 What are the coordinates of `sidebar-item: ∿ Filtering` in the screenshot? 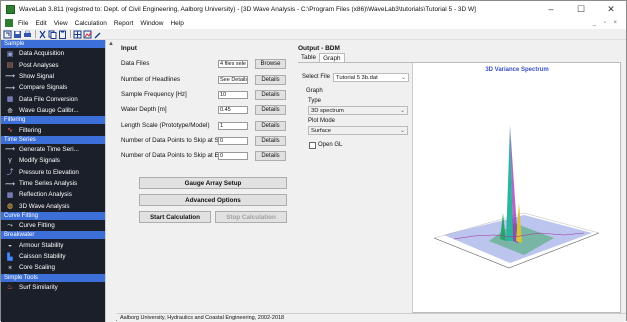 It's located at (53, 129).